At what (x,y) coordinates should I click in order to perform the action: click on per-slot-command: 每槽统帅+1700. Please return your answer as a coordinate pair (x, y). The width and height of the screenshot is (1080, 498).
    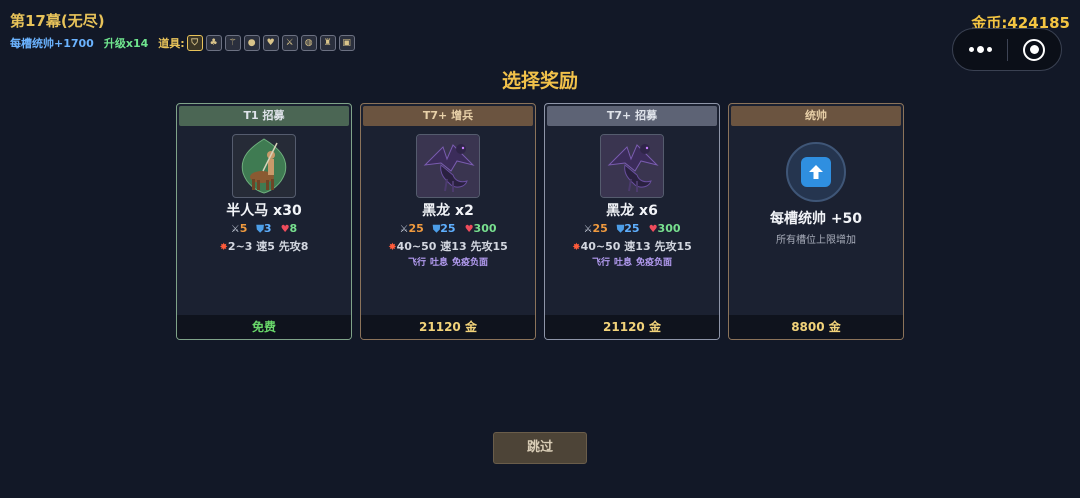
    Looking at the image, I should click on (52, 43).